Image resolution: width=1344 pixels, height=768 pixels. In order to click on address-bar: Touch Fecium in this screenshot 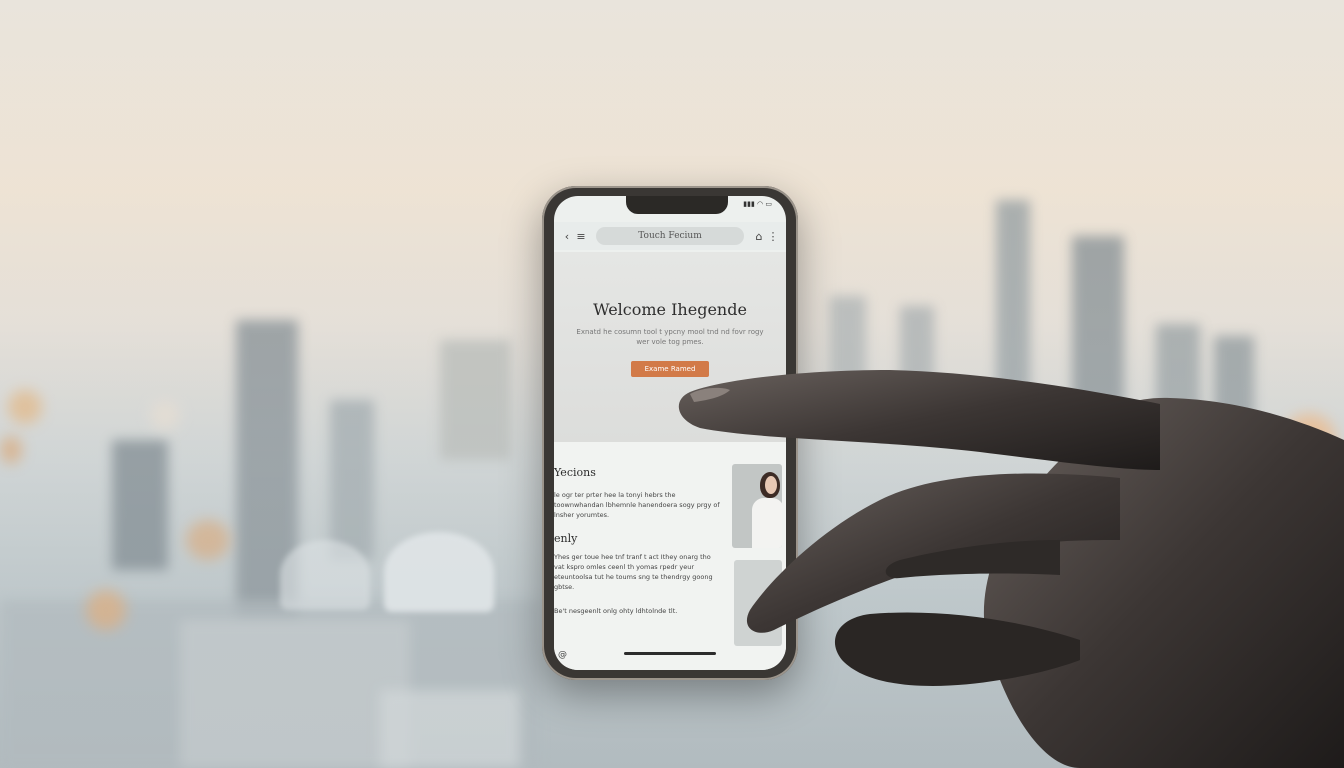, I will do `click(670, 236)`.